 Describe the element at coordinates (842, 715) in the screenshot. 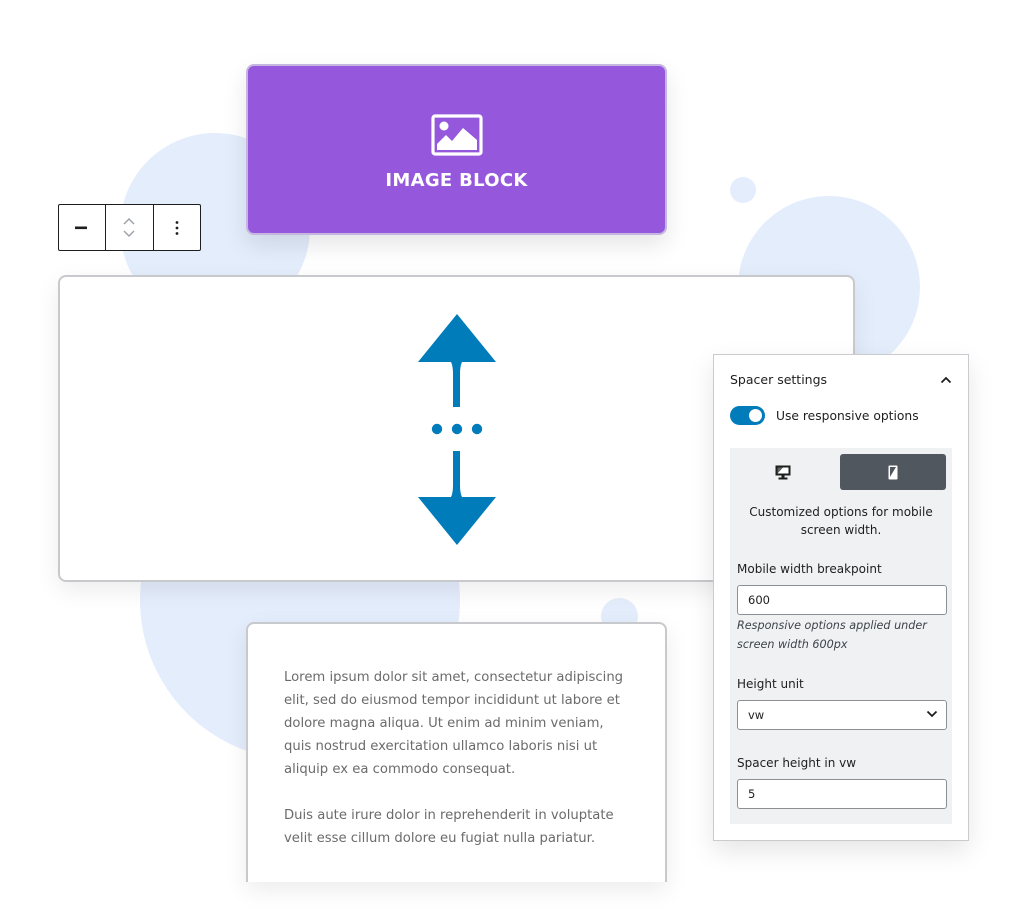

I see `height-unit-select: vw` at that location.